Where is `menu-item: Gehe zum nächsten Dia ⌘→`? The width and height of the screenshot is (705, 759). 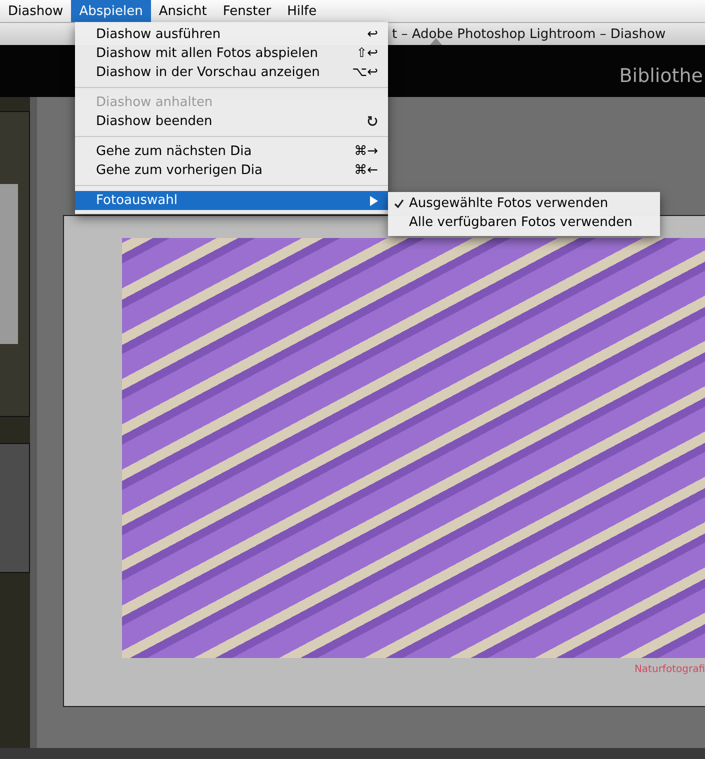
menu-item: Gehe zum nächsten Dia ⌘→ is located at coordinates (231, 151).